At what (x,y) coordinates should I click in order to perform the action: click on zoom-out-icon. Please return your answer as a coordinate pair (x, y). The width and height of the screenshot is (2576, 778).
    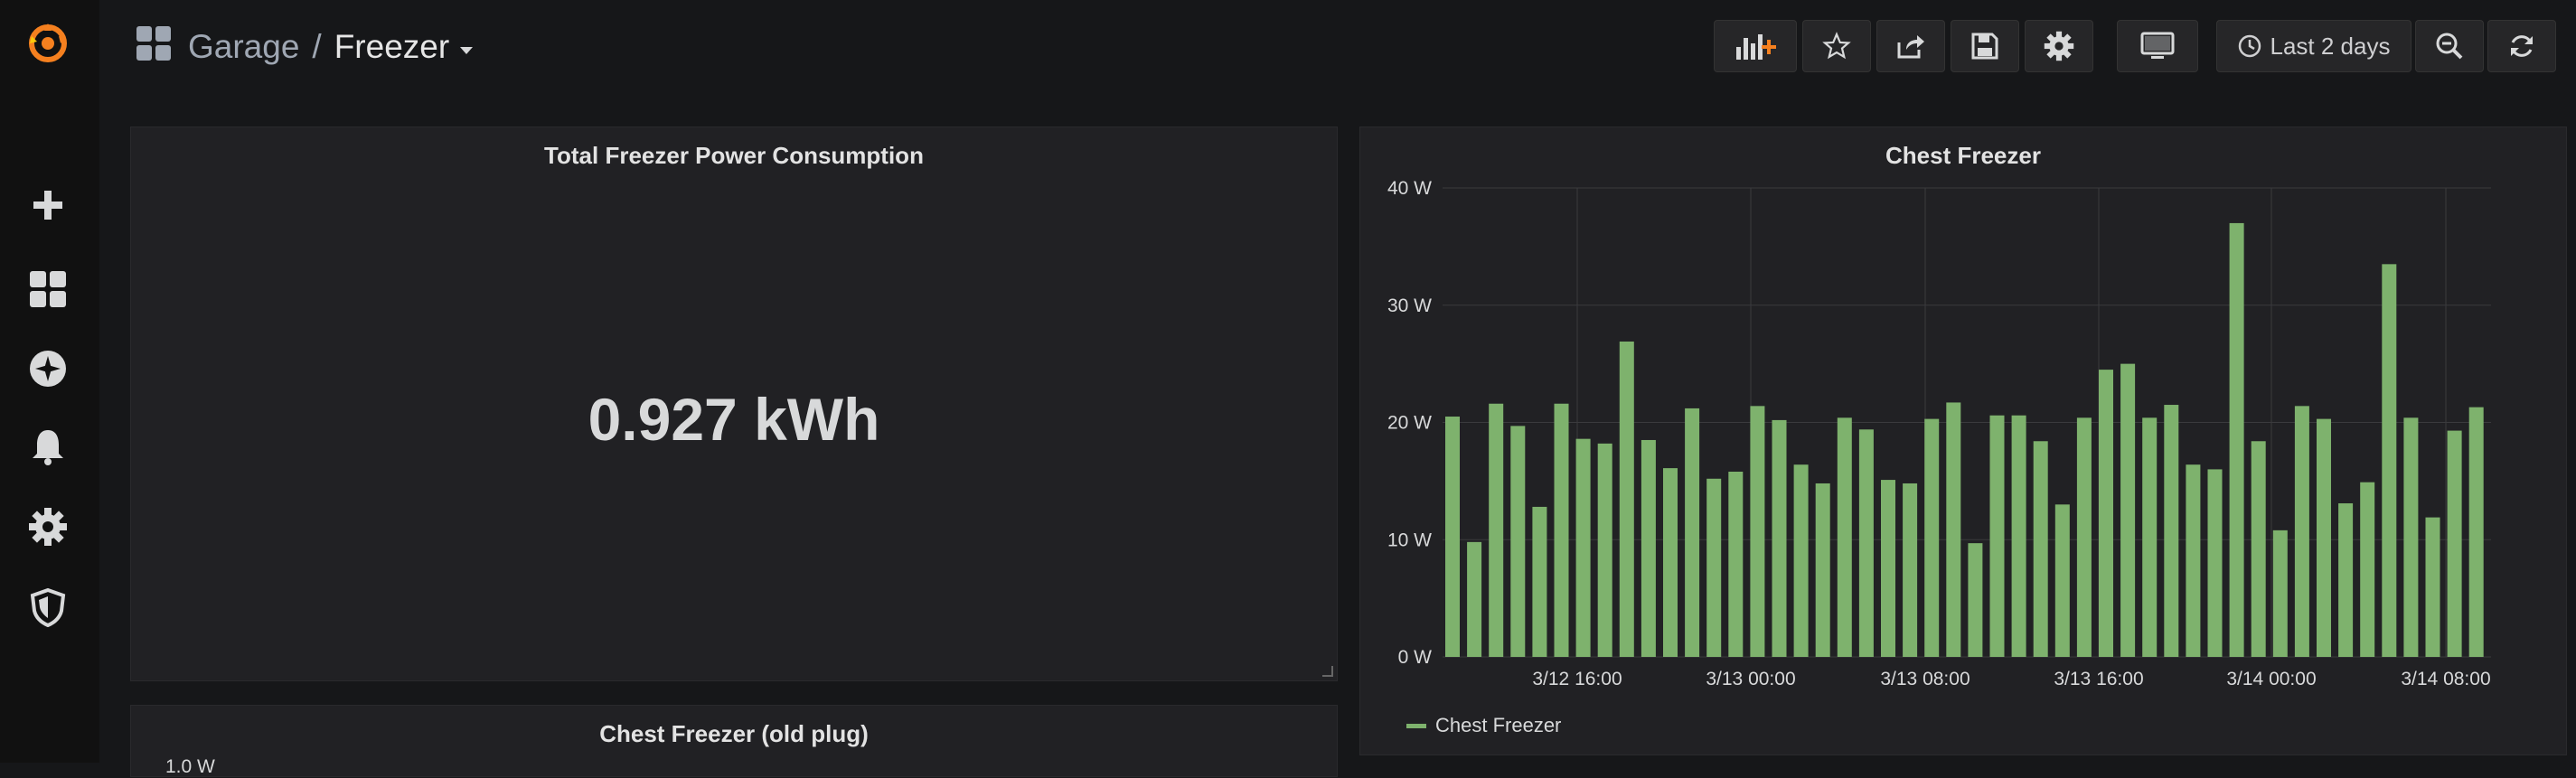
    Looking at the image, I should click on (2450, 46).